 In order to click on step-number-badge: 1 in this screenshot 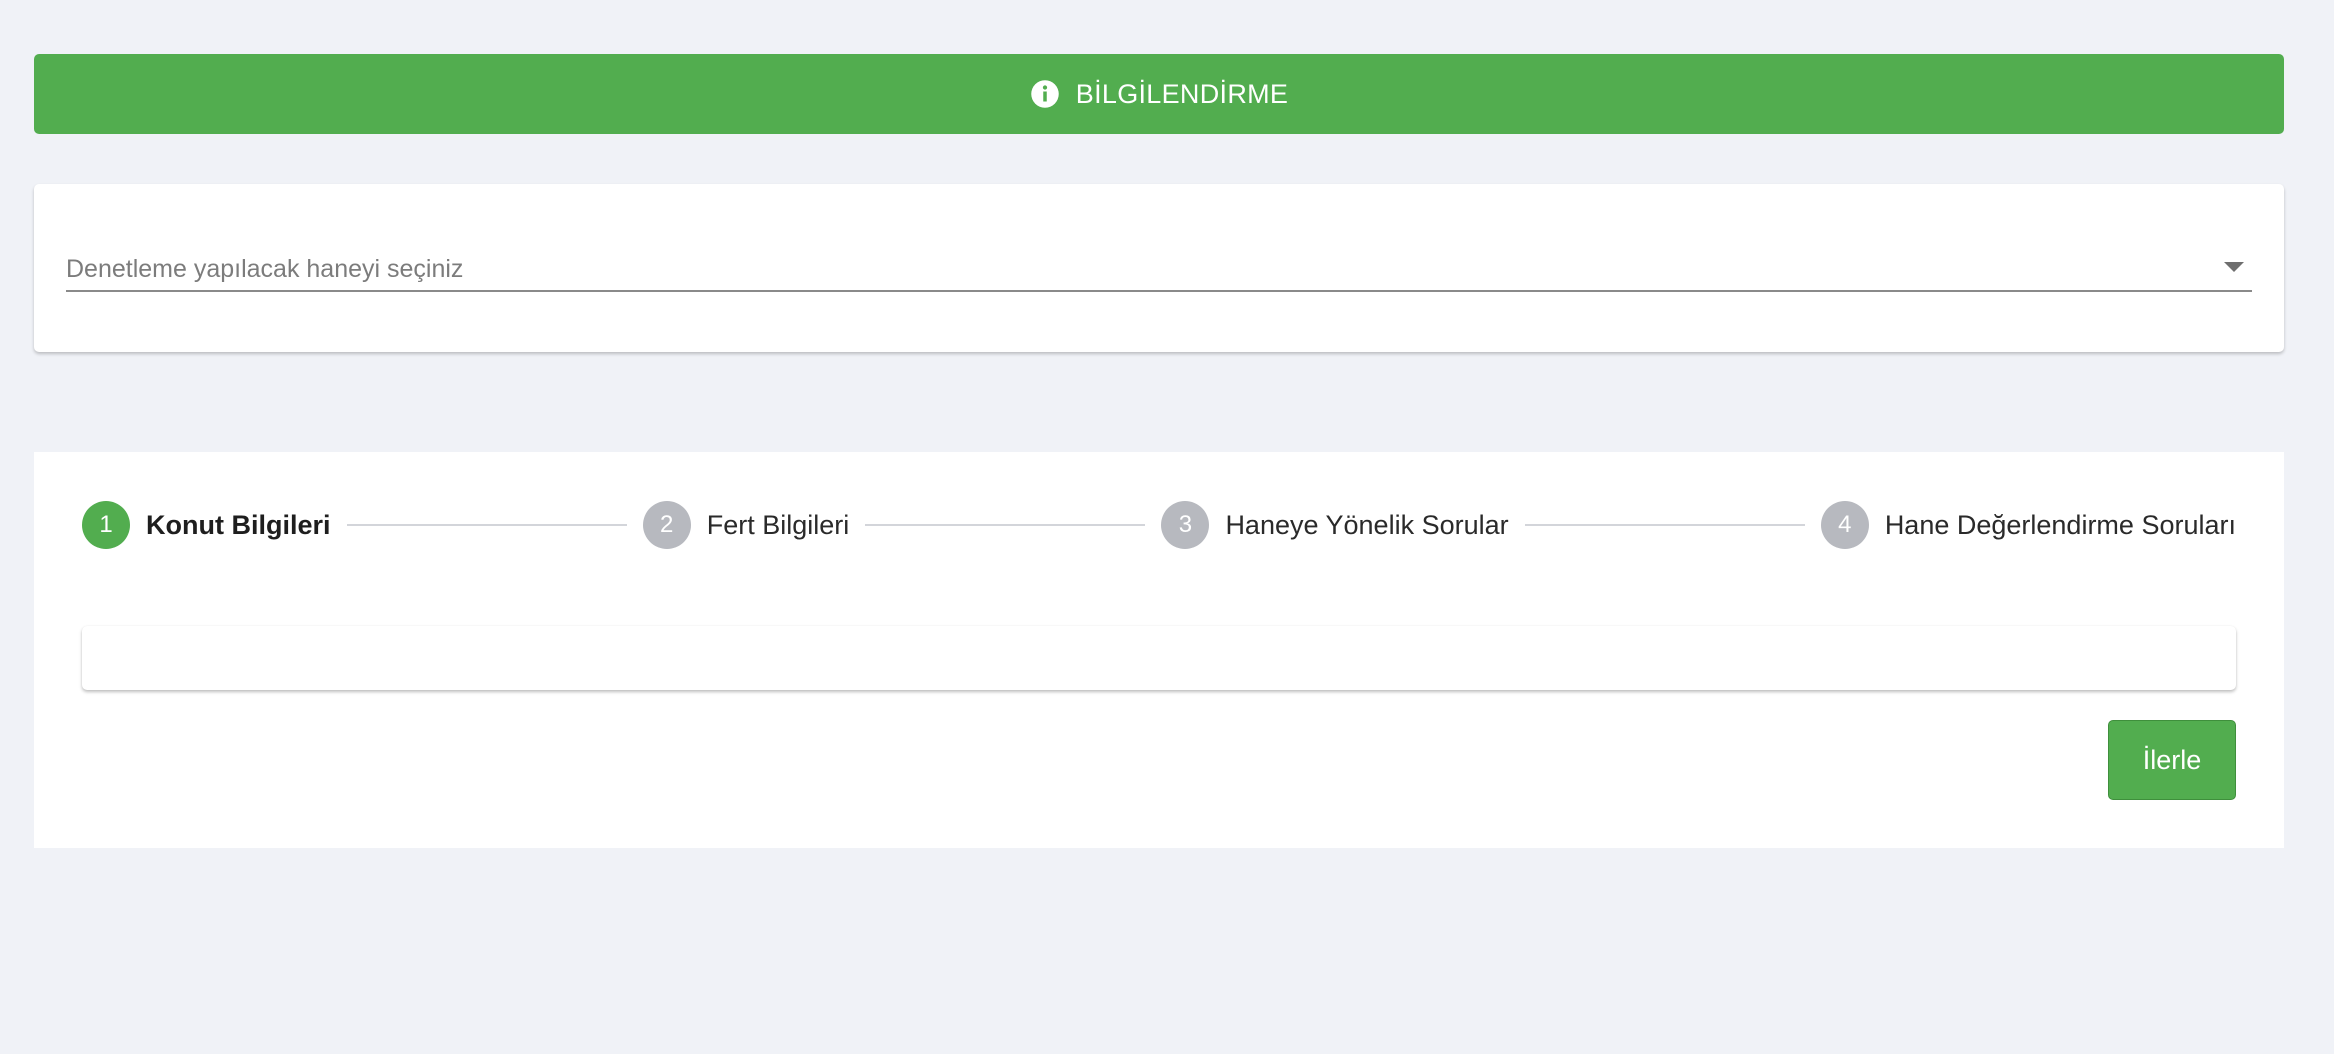, I will do `click(106, 525)`.